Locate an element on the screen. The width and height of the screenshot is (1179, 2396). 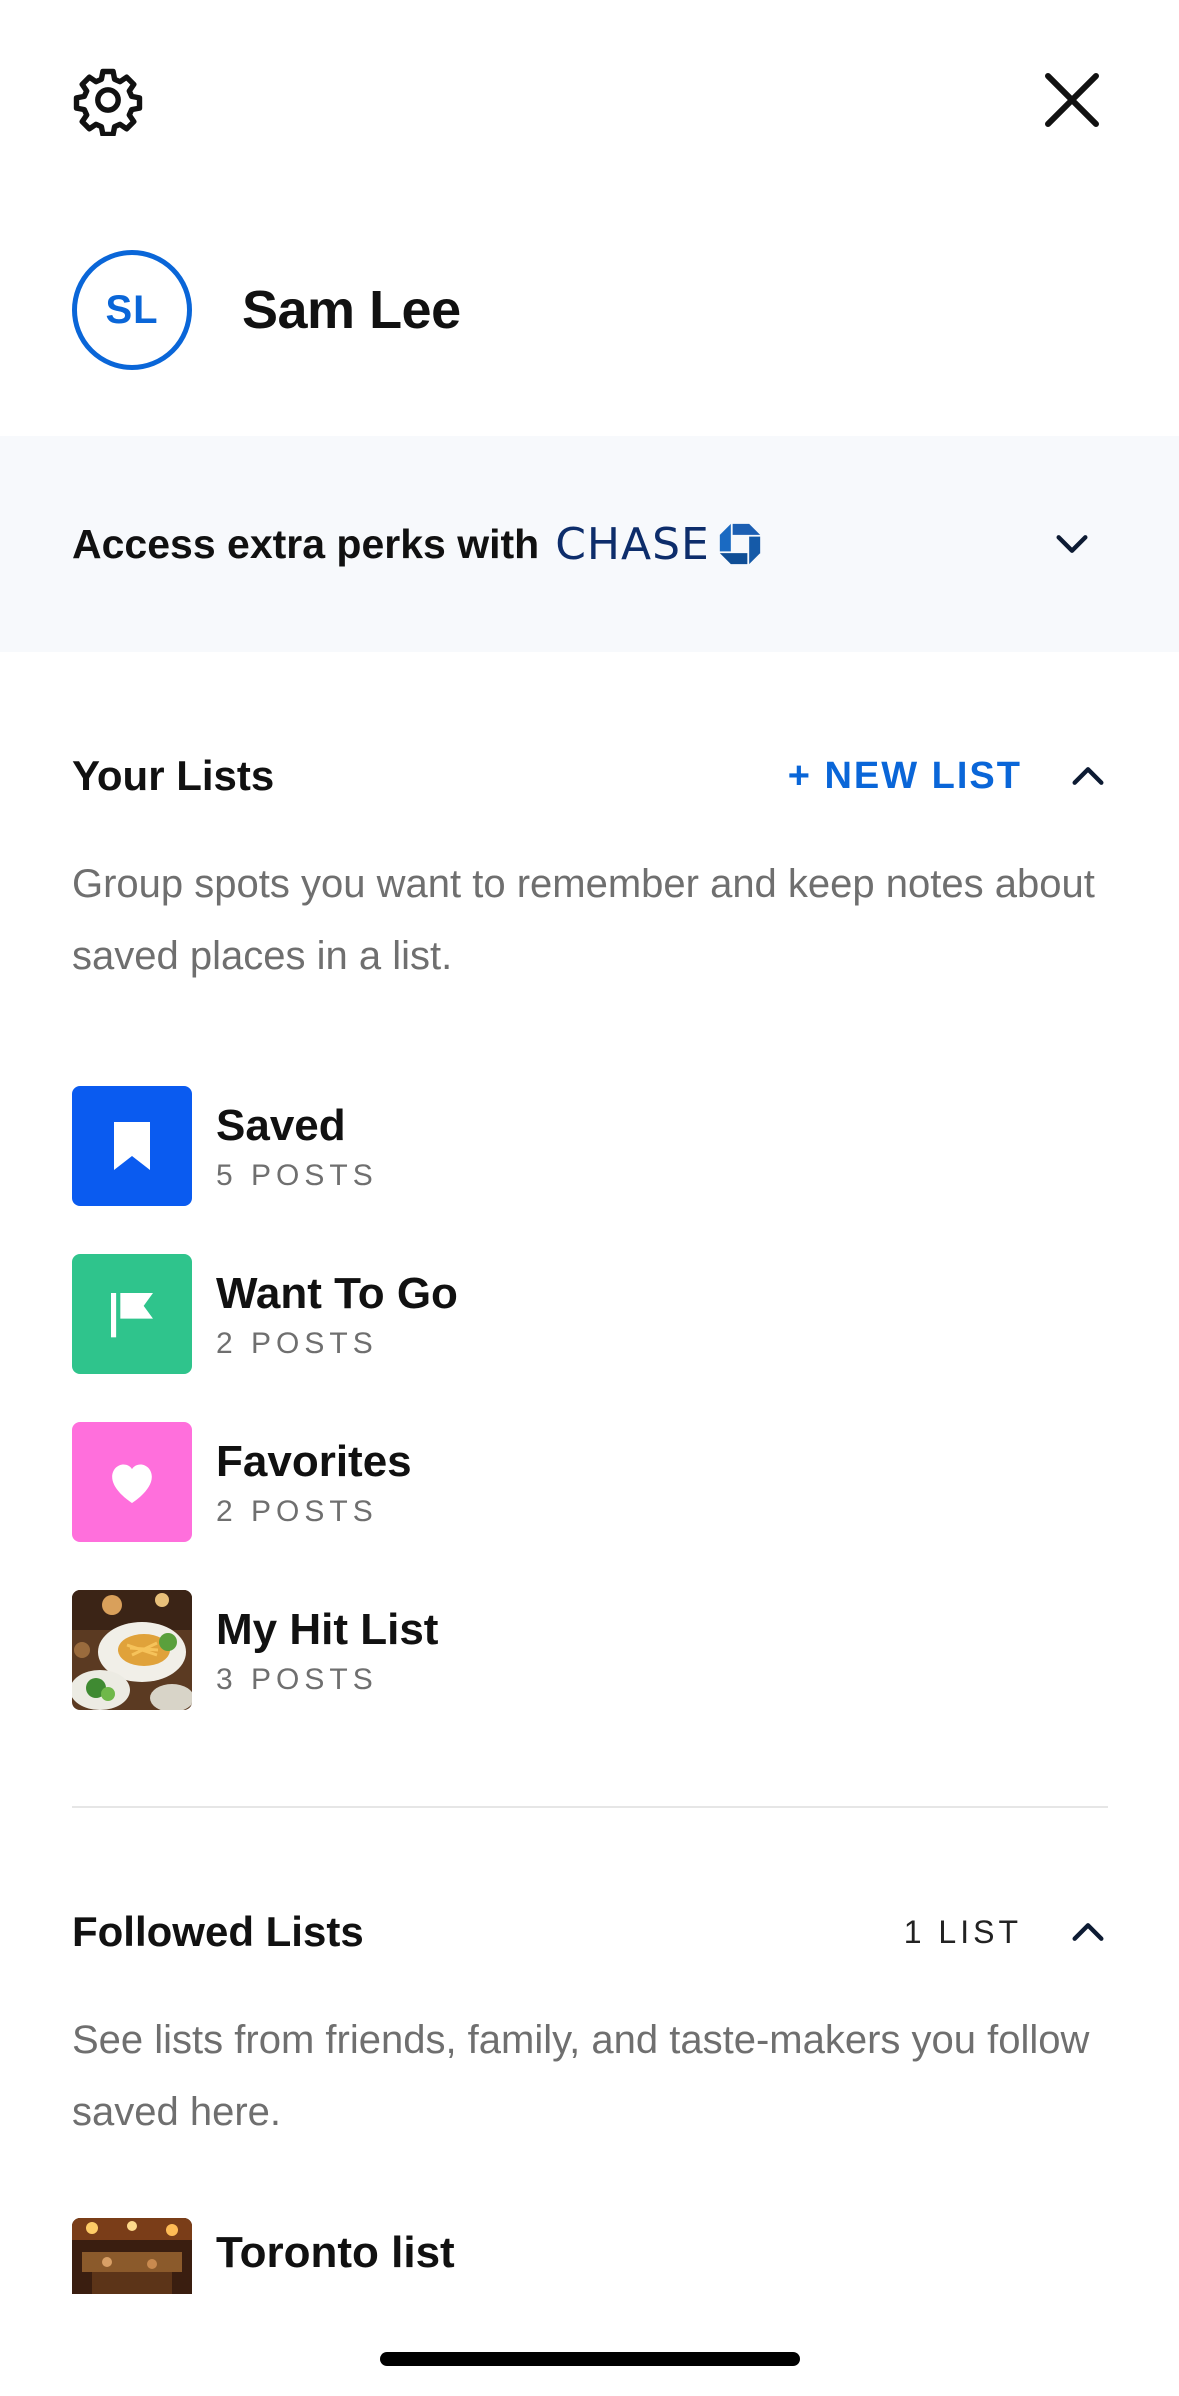
list-item-my-hit-list: My Hit List 3 POSTS is located at coordinates (255, 1650).